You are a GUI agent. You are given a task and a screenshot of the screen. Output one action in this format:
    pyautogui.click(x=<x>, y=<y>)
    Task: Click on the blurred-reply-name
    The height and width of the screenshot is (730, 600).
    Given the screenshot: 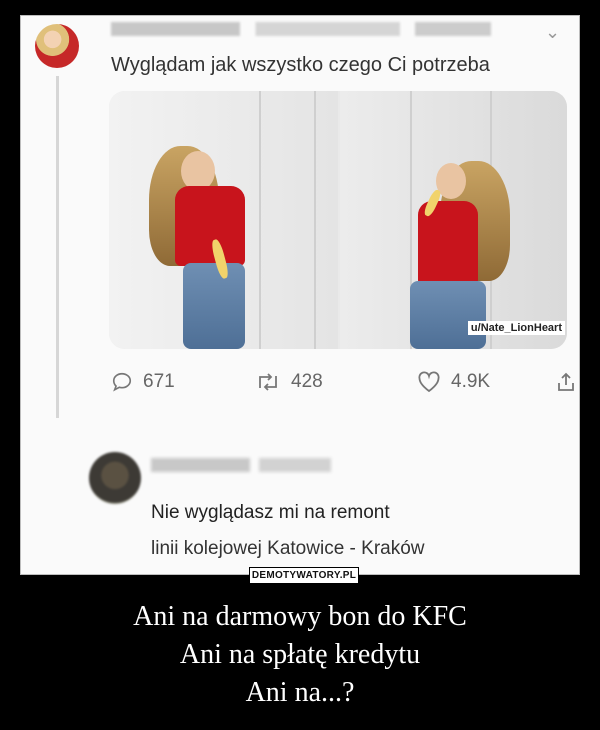 What is the action you would take?
    pyautogui.click(x=241, y=465)
    